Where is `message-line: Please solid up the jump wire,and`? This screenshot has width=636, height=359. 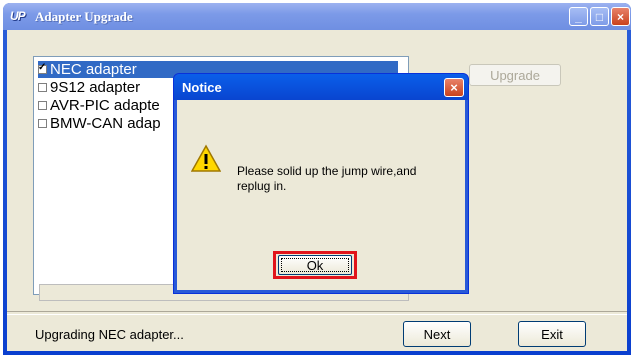 message-line: Please solid up the jump wire,and is located at coordinates (327, 171).